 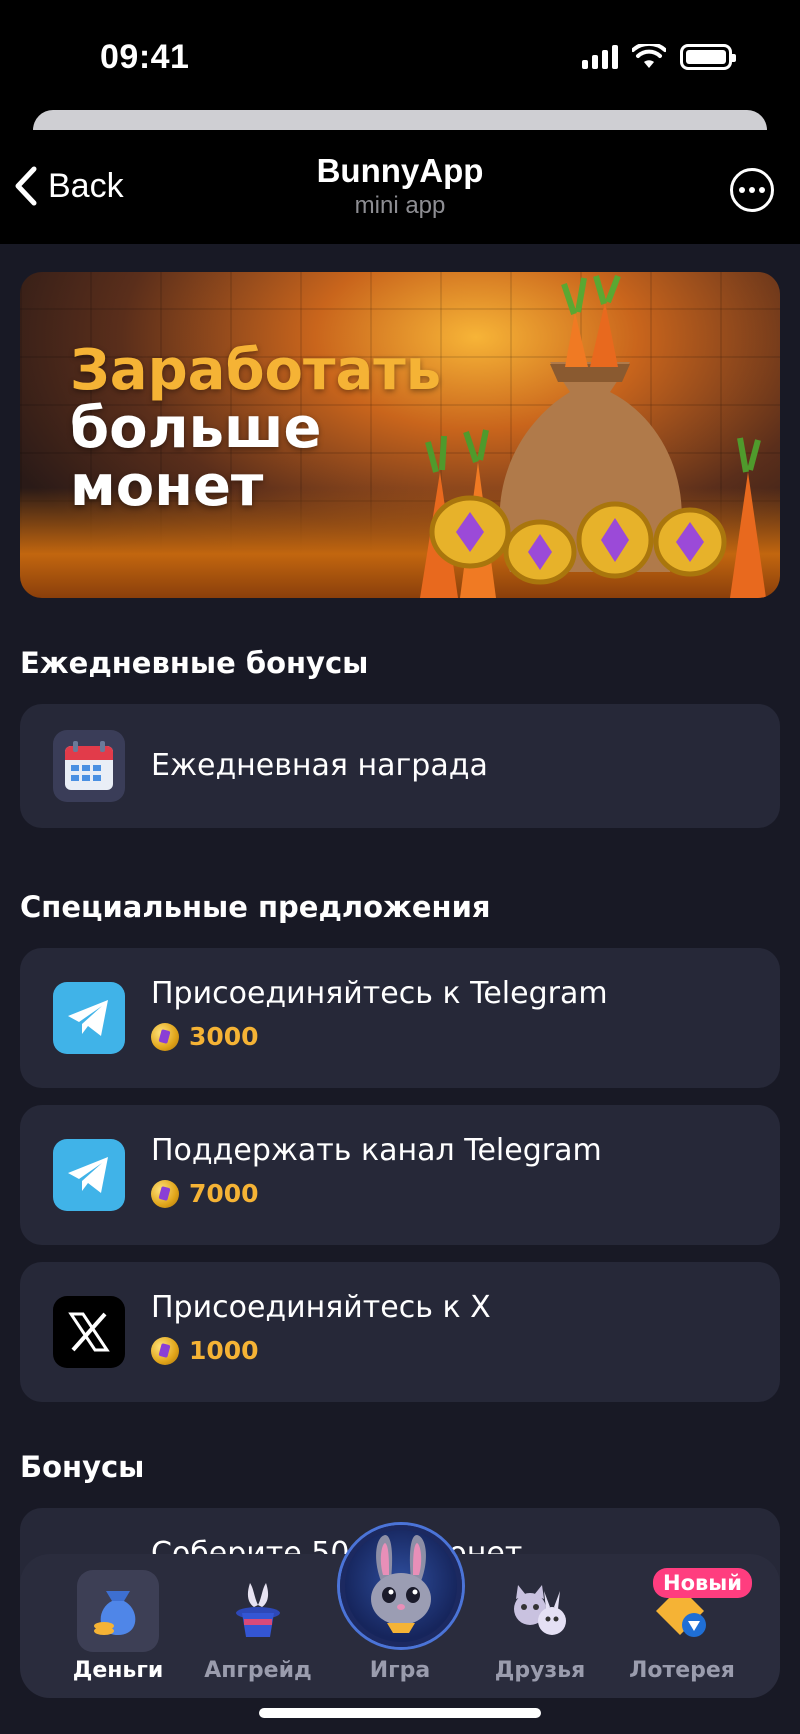 What do you see at coordinates (540, 1670) in the screenshot?
I see `tab-label: Друзья` at bounding box center [540, 1670].